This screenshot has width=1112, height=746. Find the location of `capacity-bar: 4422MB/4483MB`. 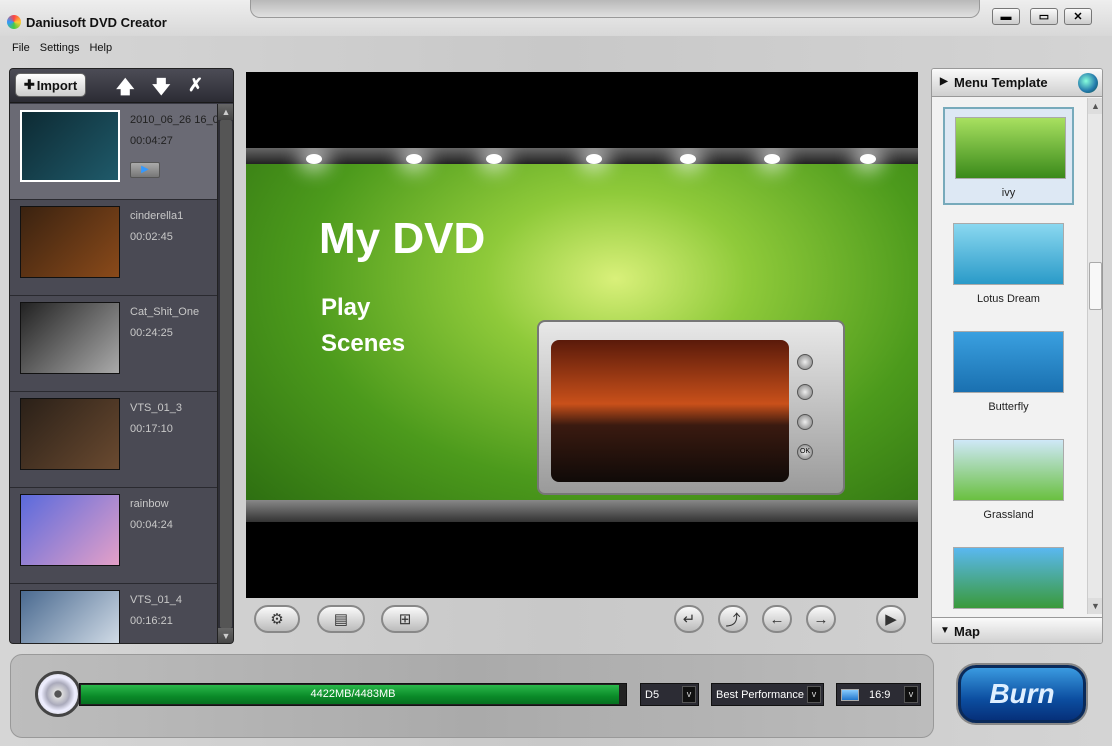

capacity-bar: 4422MB/4483MB is located at coordinates (353, 694).